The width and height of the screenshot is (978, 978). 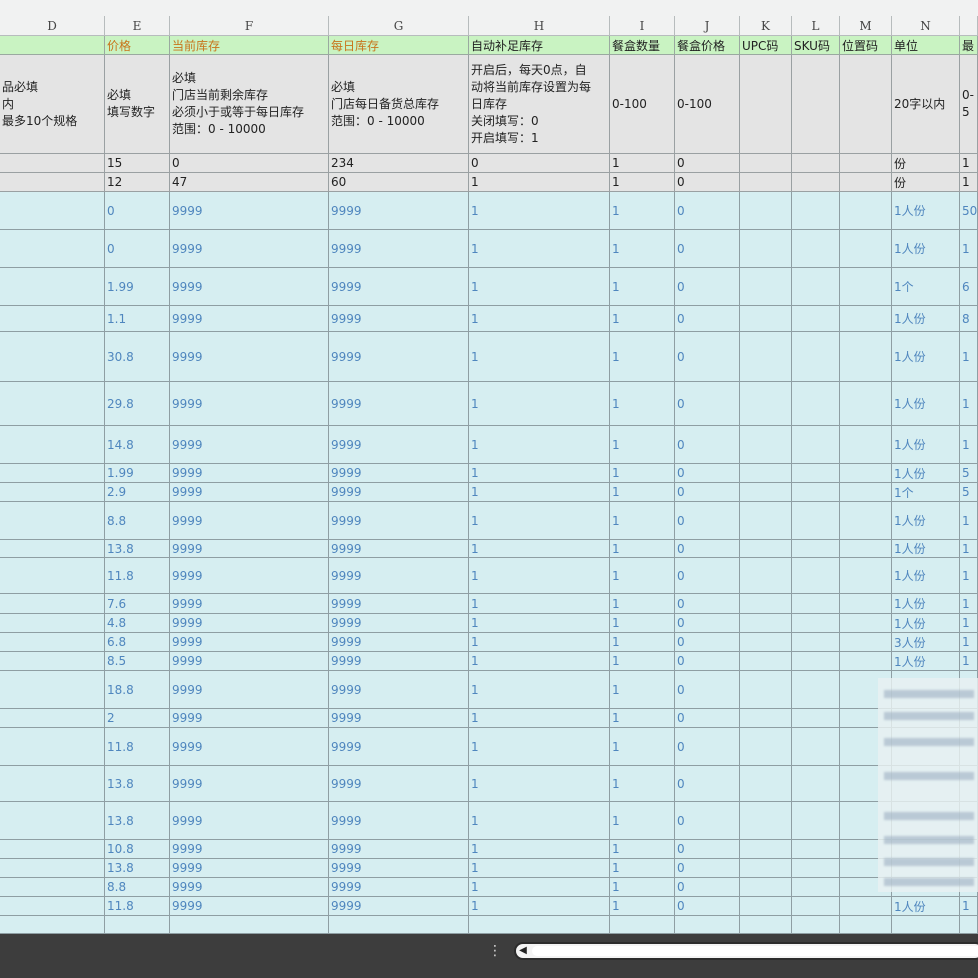 What do you see at coordinates (399, 45) in the screenshot?
I see `cell-col-g: 每日库存` at bounding box center [399, 45].